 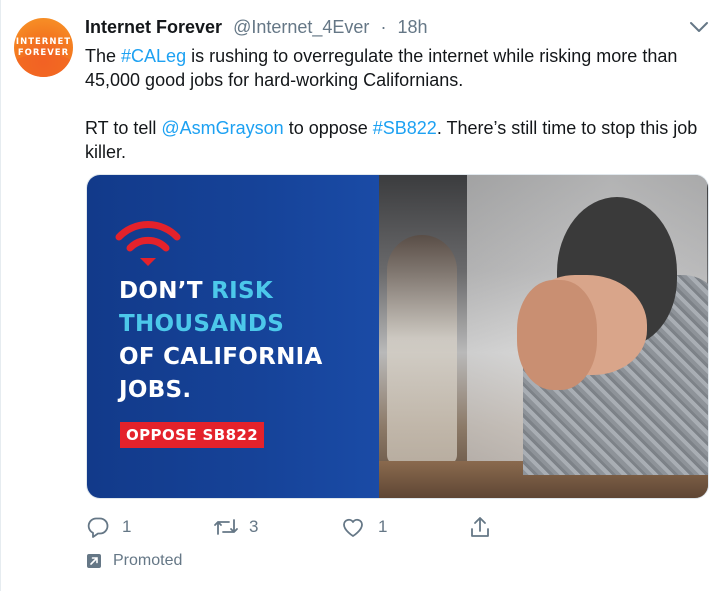 I want to click on retweet-button: 3, so click(x=235, y=527).